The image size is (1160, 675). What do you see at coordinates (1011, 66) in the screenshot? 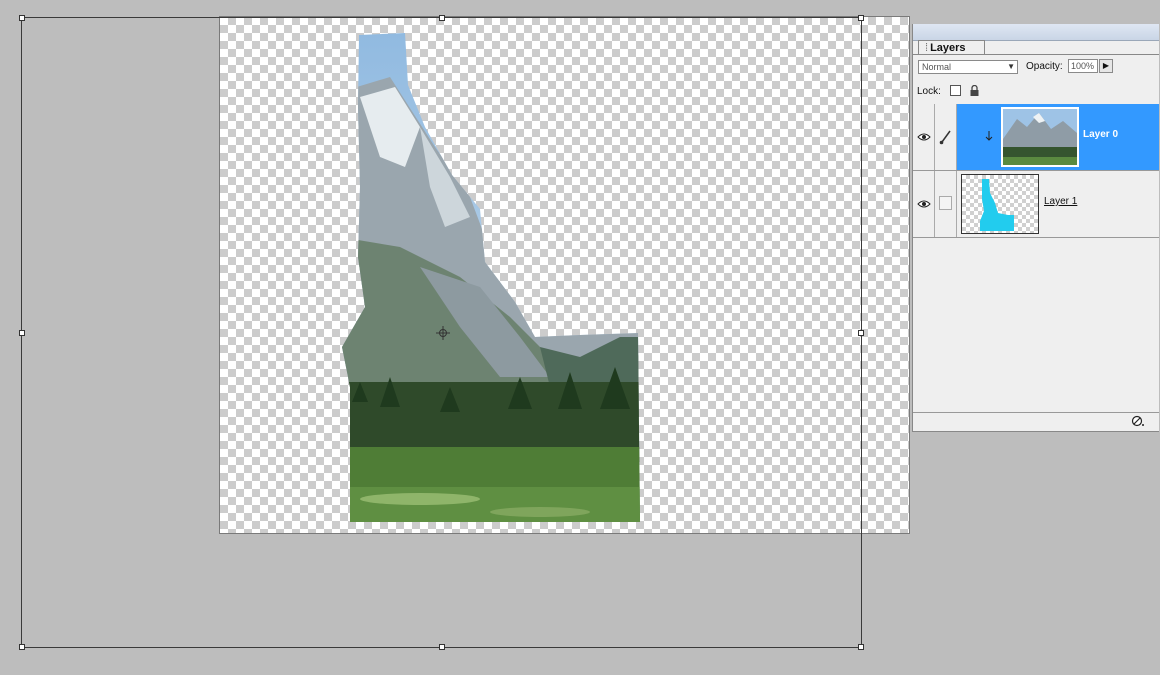
I see `chevron-down-icon: ▼` at bounding box center [1011, 66].